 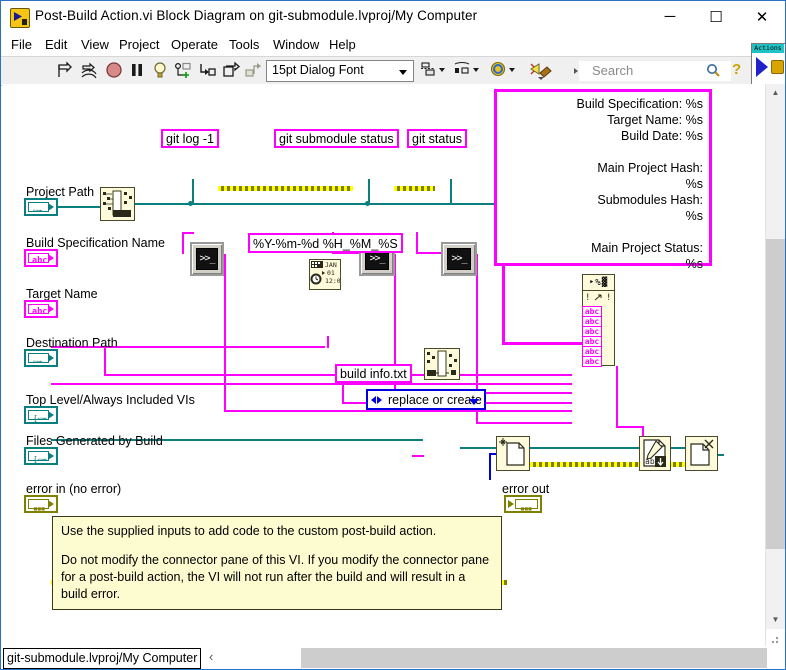 I want to click on scrollbar-thumb, so click(x=775, y=394).